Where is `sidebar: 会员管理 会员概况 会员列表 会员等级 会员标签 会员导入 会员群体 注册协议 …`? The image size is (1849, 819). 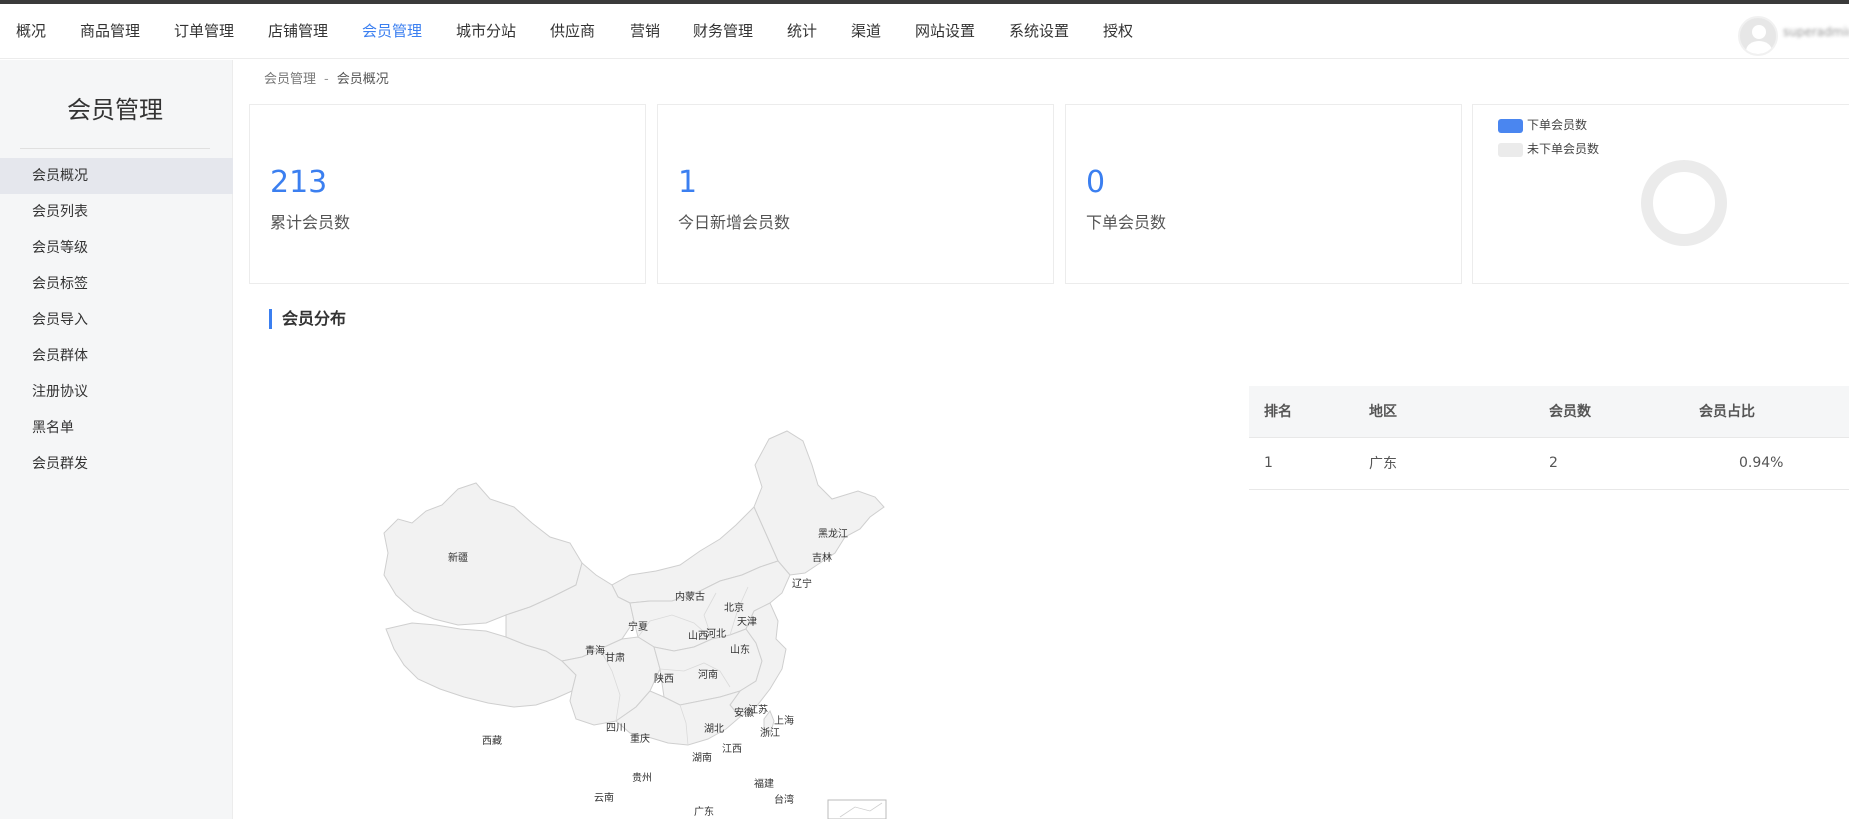 sidebar: 会员管理 会员概况 会员列表 会员等级 会员标签 会员导入 会员群体 注册协议 … is located at coordinates (116, 439).